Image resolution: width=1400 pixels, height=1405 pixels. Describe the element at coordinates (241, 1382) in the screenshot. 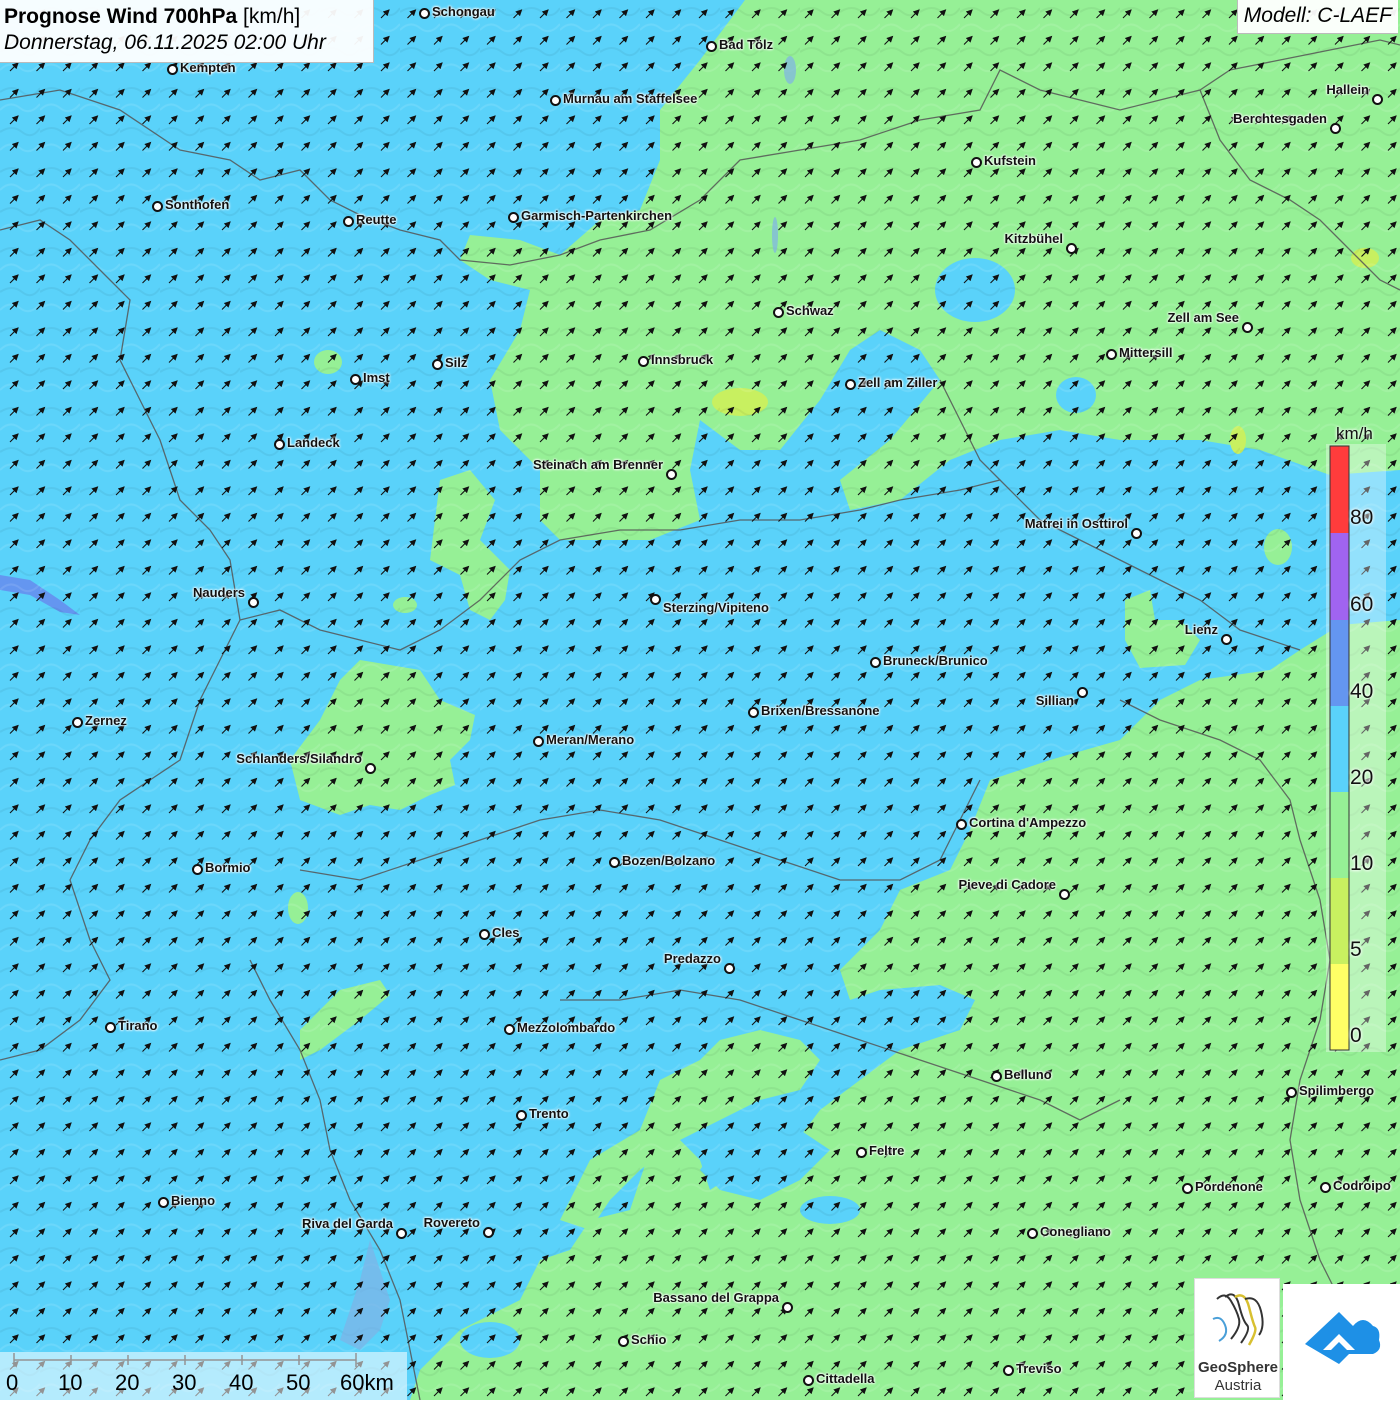

I see `scale-label: 40` at that location.